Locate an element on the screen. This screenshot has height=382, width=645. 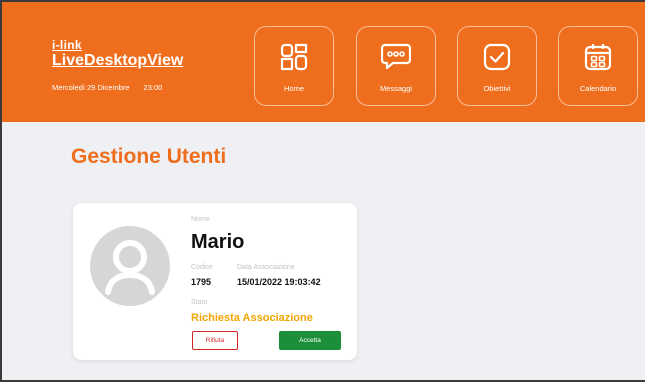
avatar-icon is located at coordinates (130, 266).